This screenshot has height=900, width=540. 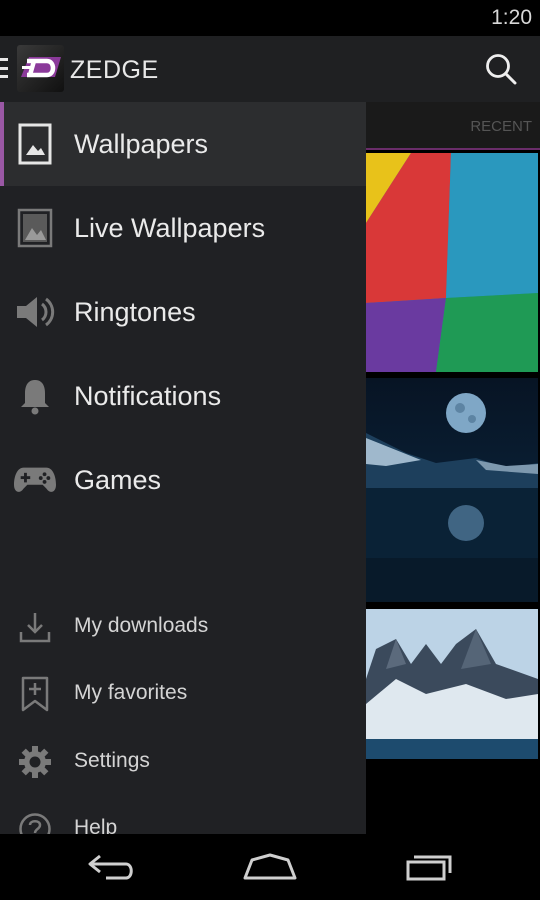 I want to click on drawer-item-my-favorites: My favorites, so click(x=183, y=694).